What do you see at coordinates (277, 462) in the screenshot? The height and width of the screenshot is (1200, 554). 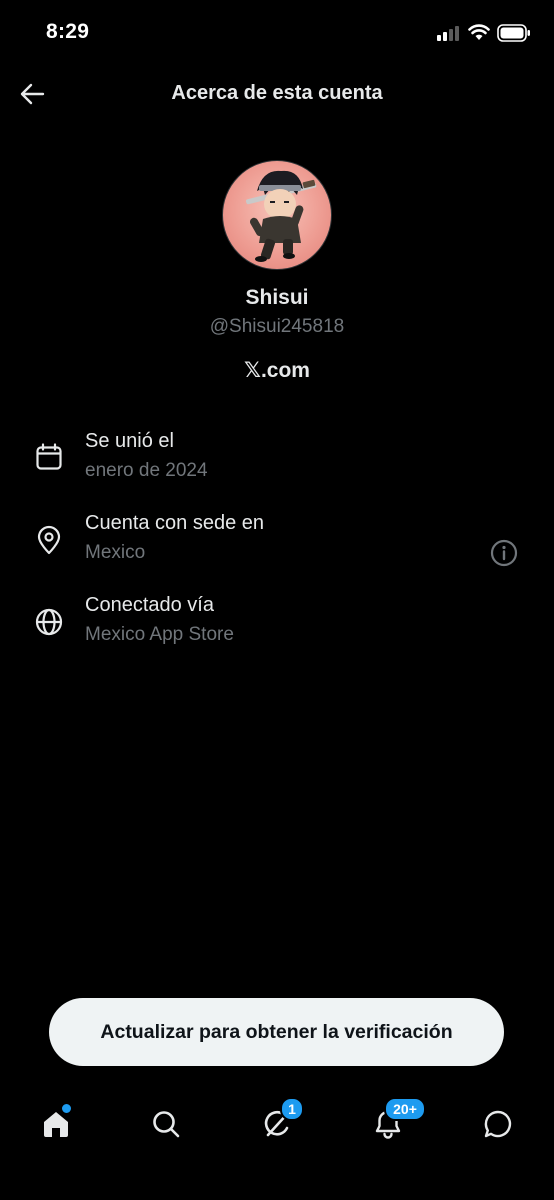 I see `info-row-joined: Se unió el enero de 2024` at bounding box center [277, 462].